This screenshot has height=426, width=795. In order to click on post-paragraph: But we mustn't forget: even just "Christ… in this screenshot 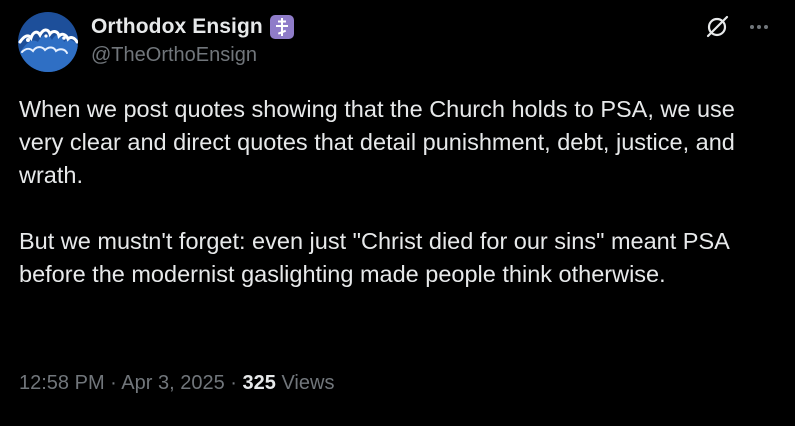, I will do `click(374, 257)`.